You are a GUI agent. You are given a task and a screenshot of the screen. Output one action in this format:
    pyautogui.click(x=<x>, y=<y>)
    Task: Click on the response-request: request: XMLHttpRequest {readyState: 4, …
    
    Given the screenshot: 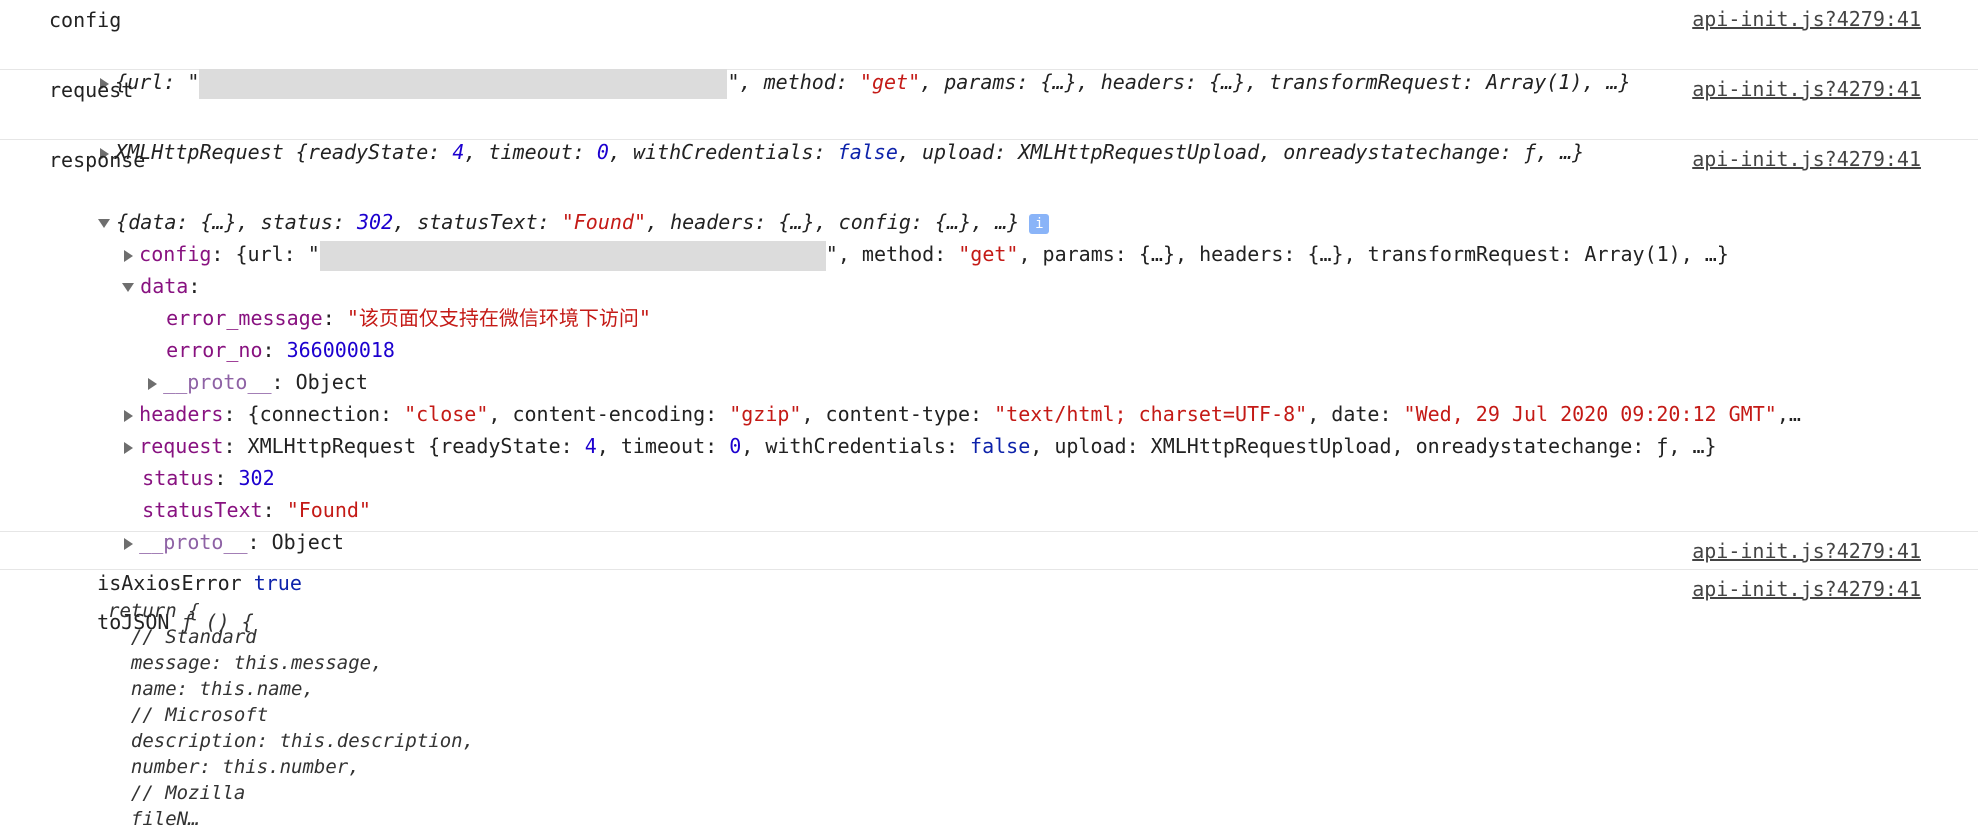 What is the action you would take?
    pyautogui.click(x=896, y=428)
    